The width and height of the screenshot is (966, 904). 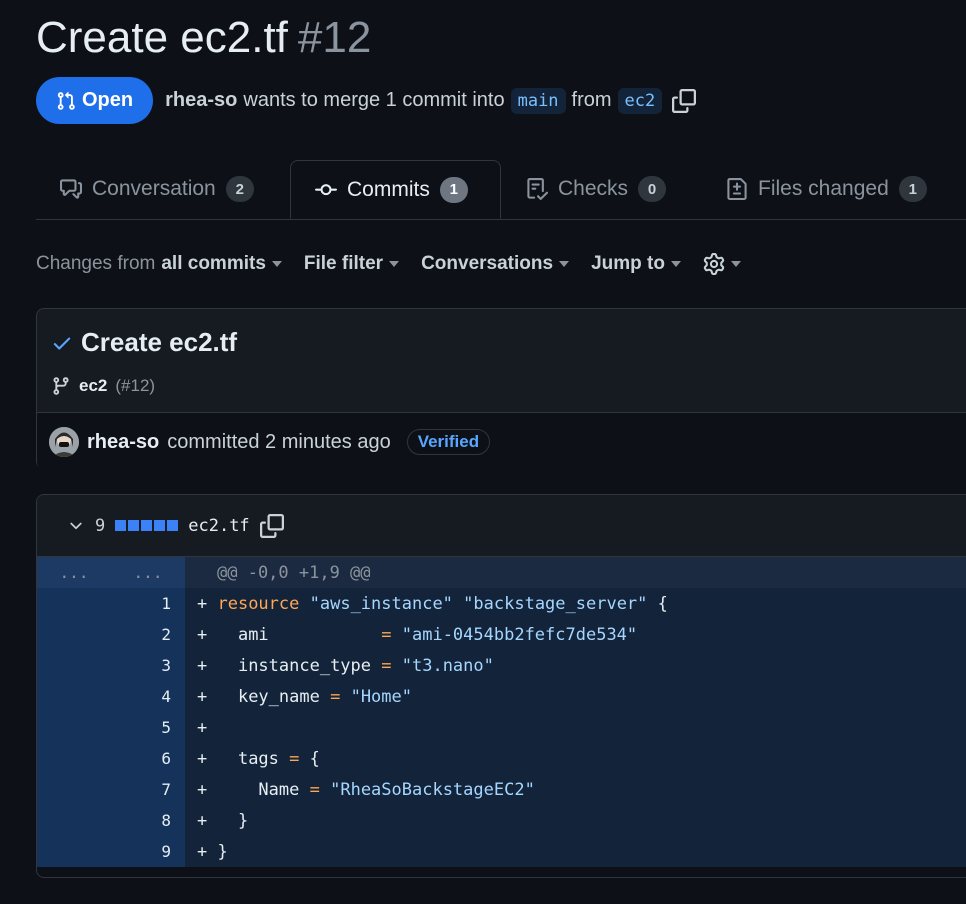 What do you see at coordinates (166, 789) in the screenshot?
I see `new-line-number: 7` at bounding box center [166, 789].